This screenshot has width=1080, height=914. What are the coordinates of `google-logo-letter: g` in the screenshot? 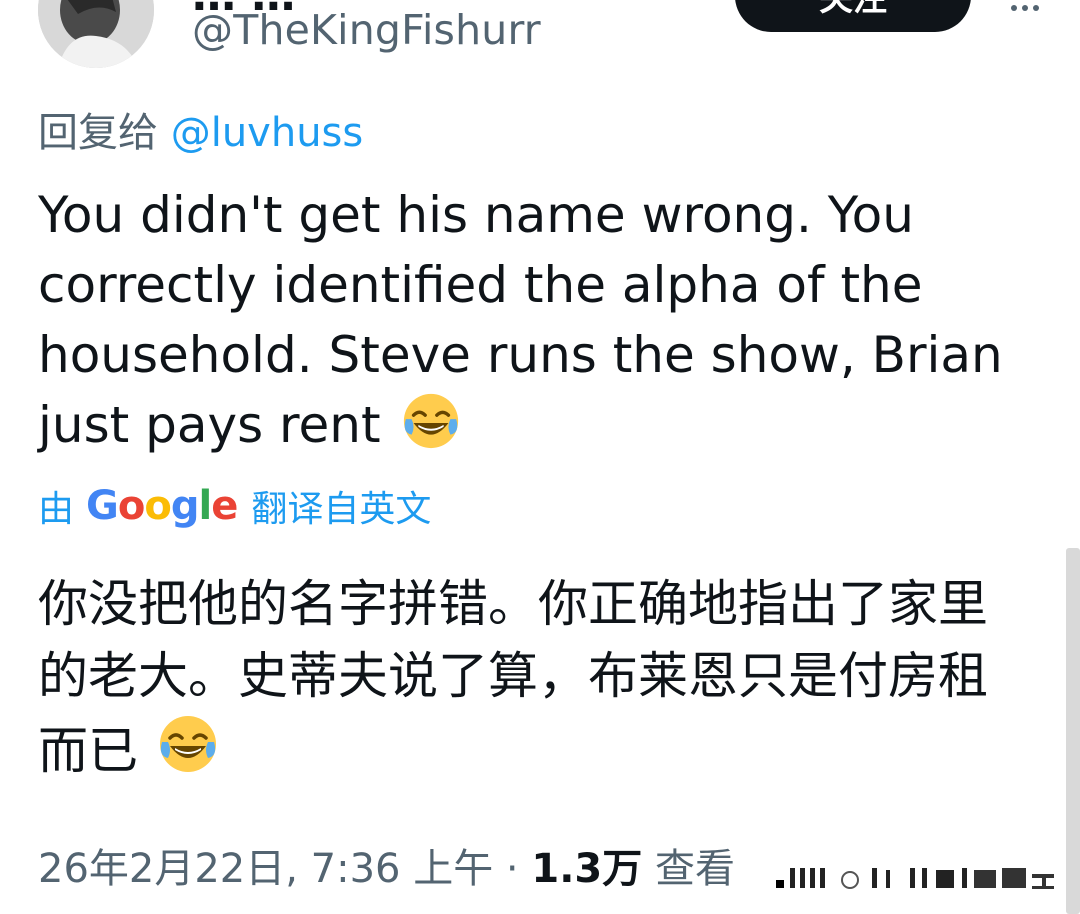 It's located at (185, 506).